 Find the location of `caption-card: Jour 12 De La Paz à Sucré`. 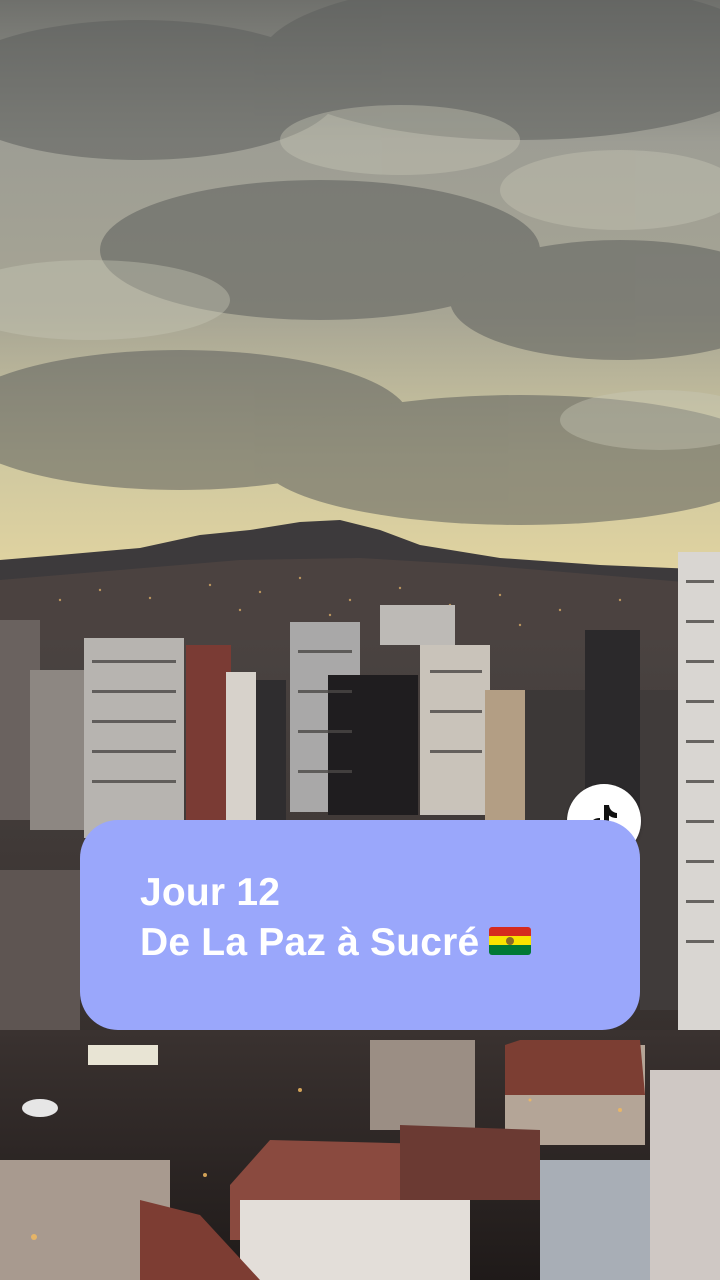

caption-card: Jour 12 De La Paz à Sucré is located at coordinates (360, 925).